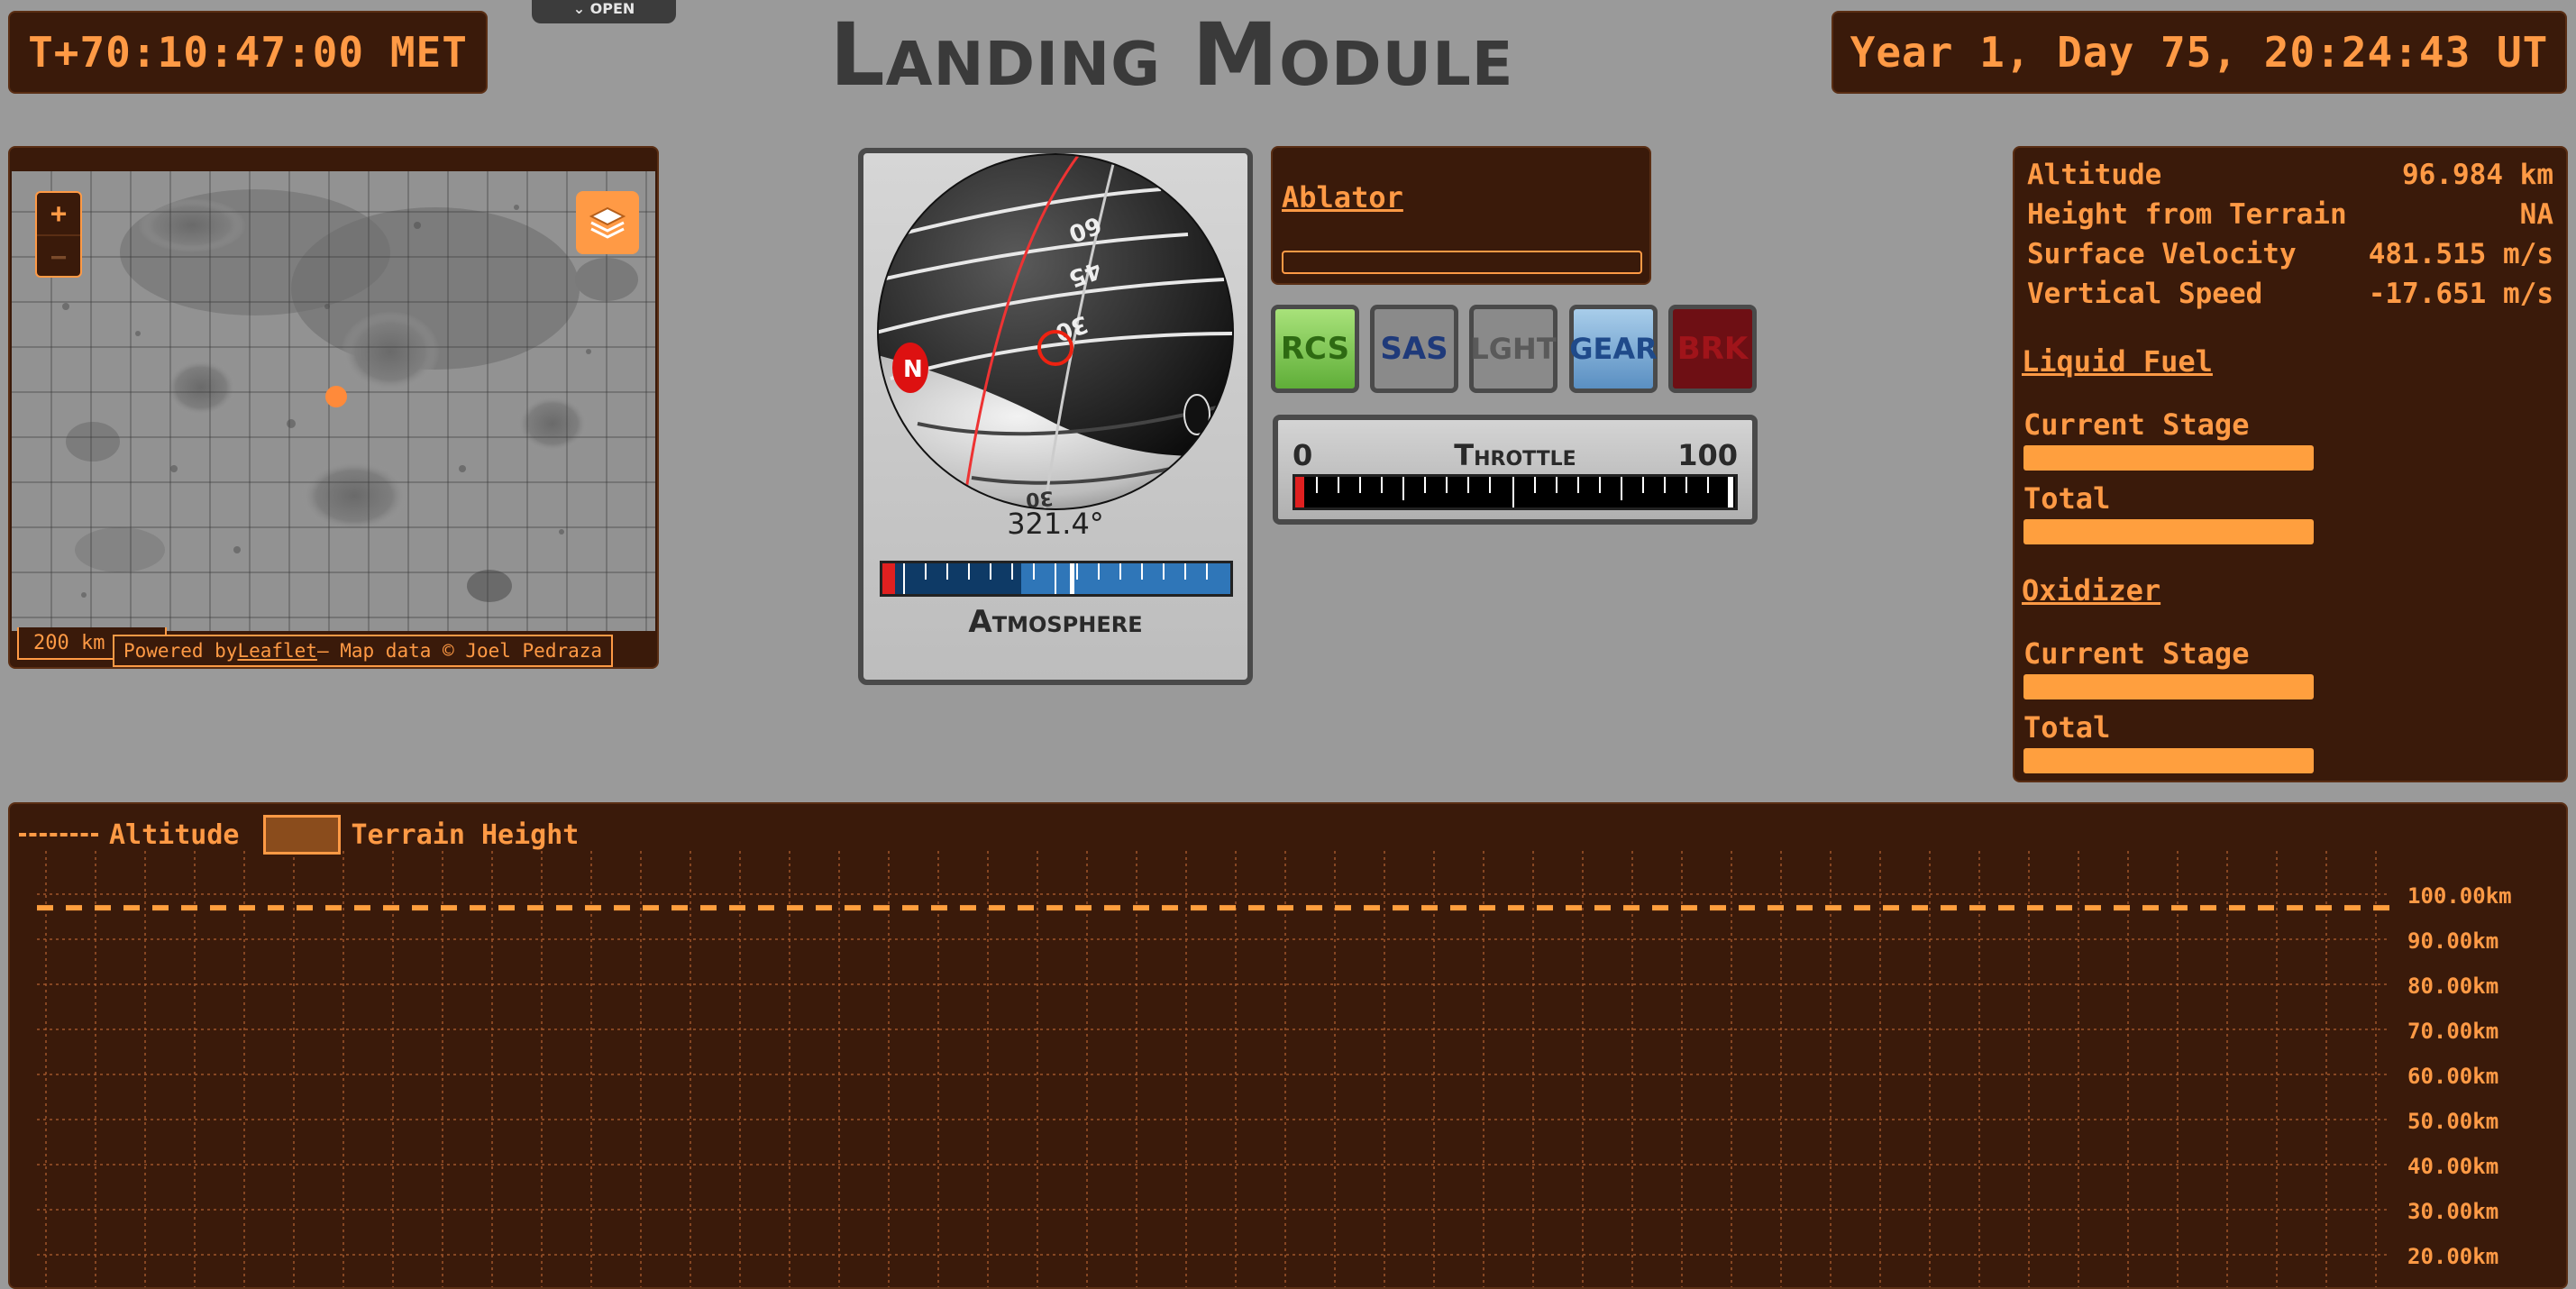 This screenshot has width=2576, height=1289. I want to click on sas-toggle: SAS, so click(1414, 349).